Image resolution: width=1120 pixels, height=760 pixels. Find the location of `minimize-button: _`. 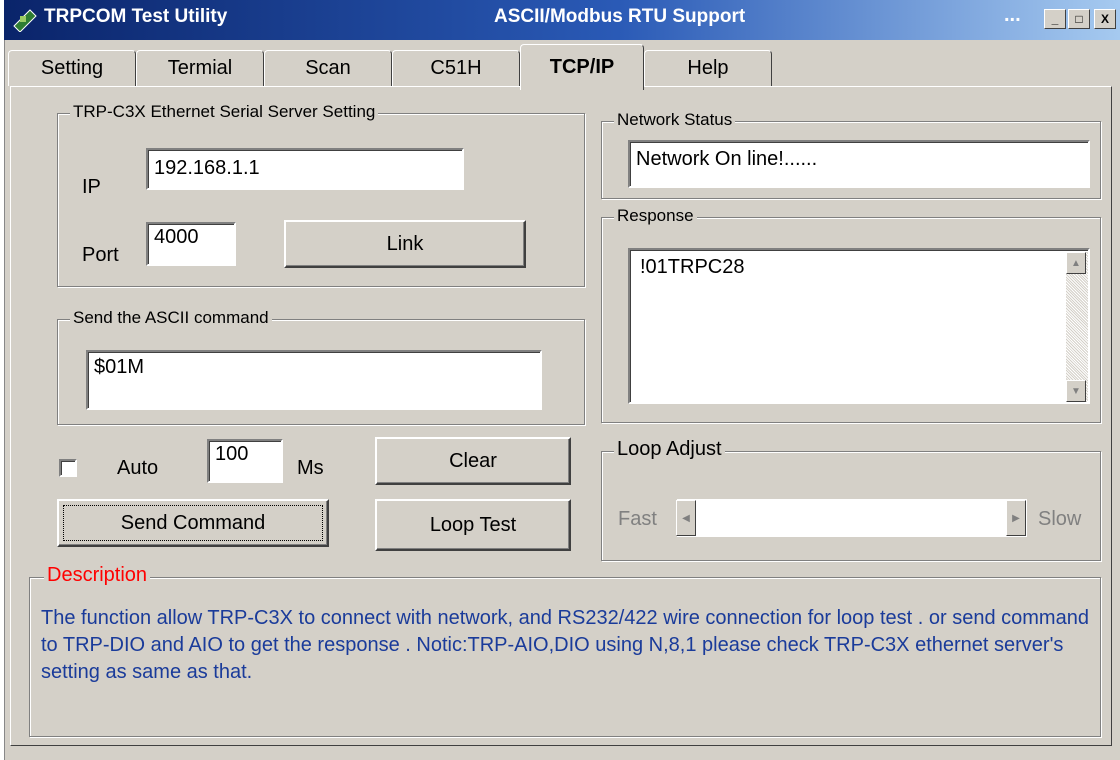

minimize-button: _ is located at coordinates (1055, 19).